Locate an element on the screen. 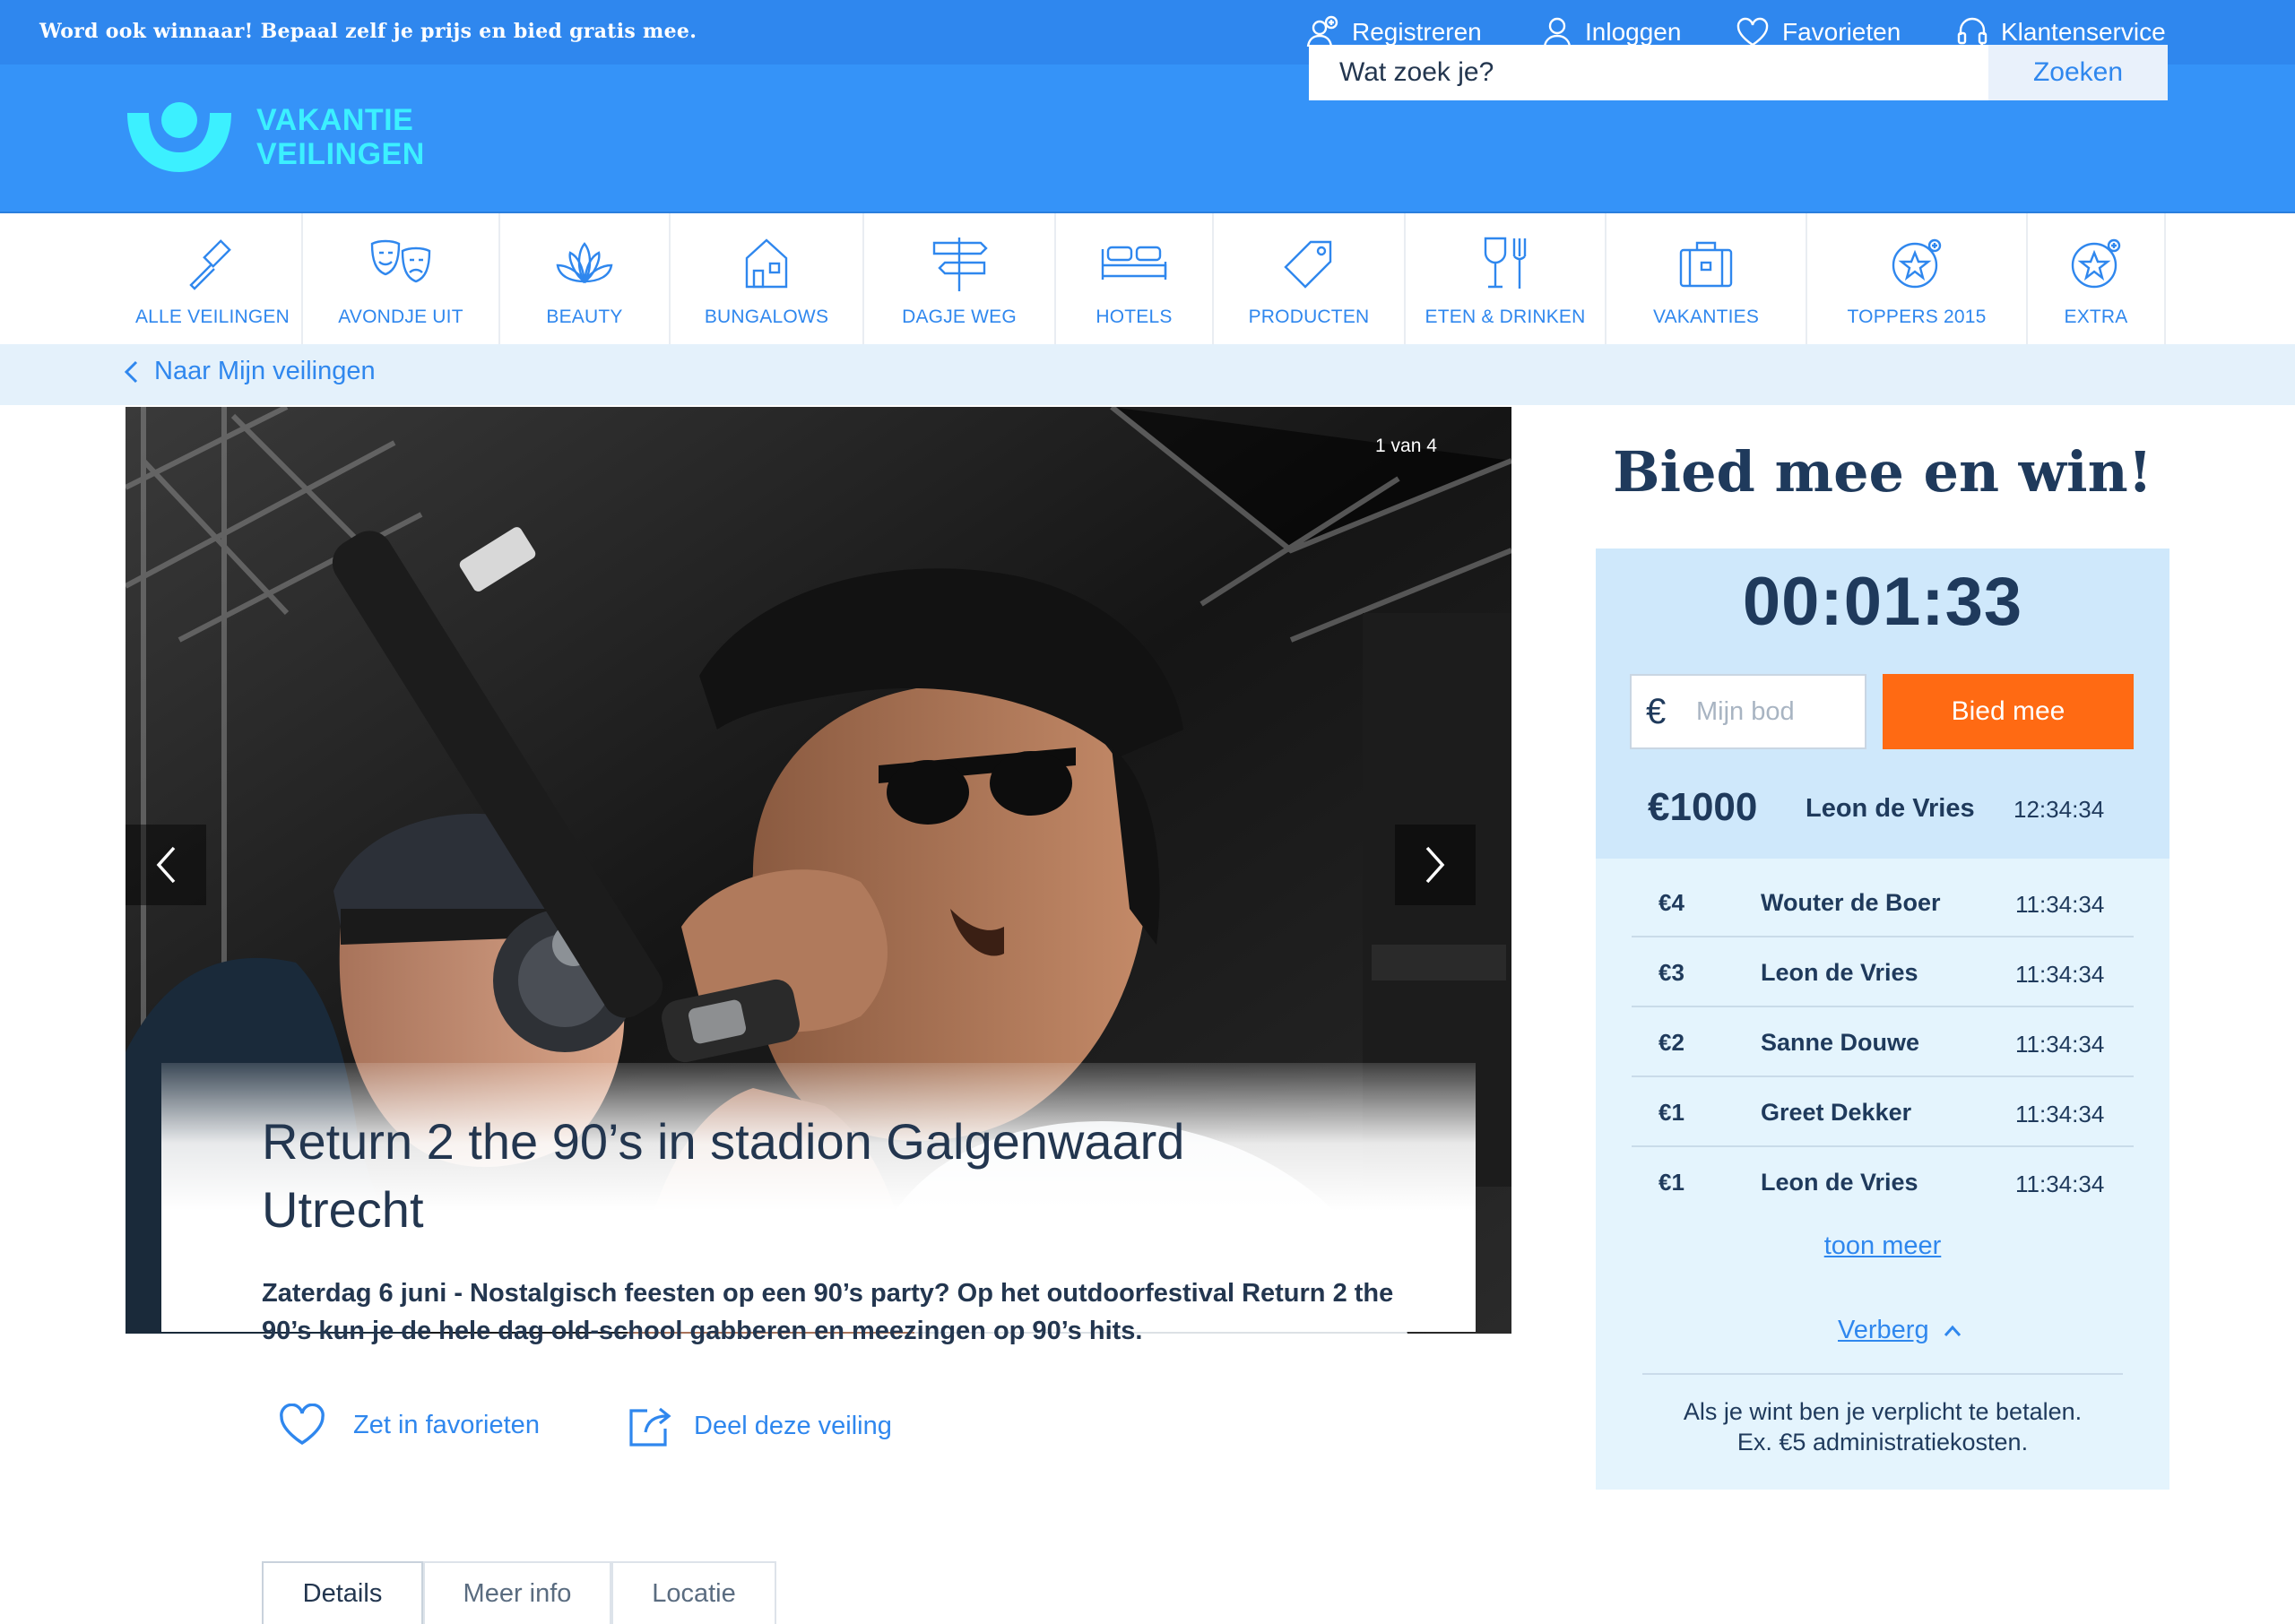 This screenshot has width=2295, height=1624. category-label: ALLE VEILINGEN is located at coordinates (212, 317).